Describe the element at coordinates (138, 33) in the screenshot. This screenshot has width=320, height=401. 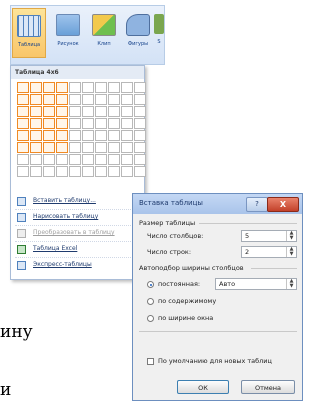
I see `shapes-button: Фигуры` at that location.